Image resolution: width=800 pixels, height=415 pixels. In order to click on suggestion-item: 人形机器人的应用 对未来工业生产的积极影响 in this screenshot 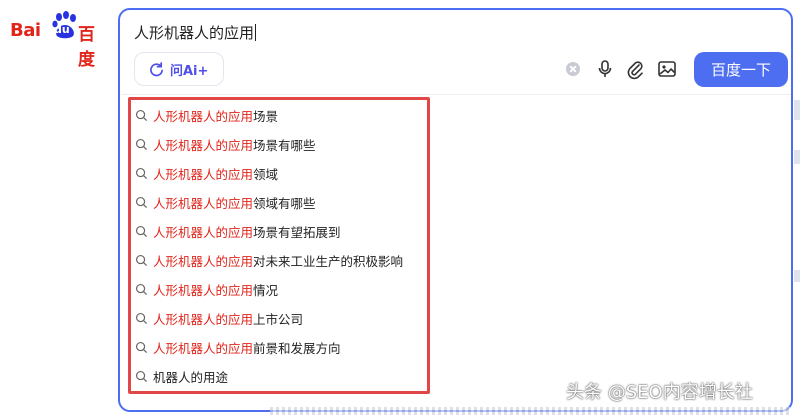, I will do `click(269, 260)`.